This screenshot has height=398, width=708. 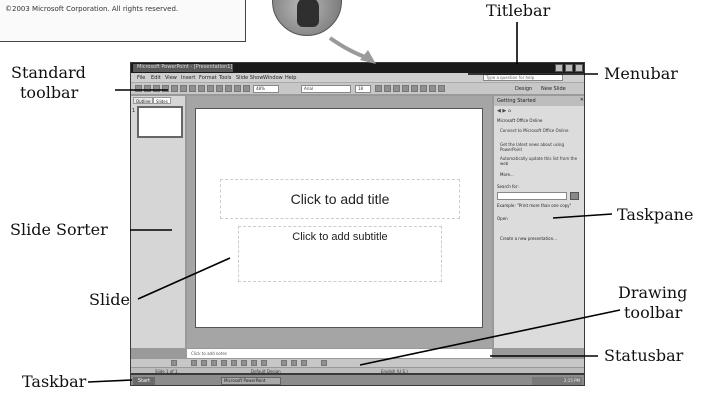 What do you see at coordinates (559, 68) in the screenshot?
I see `minimize-button` at bounding box center [559, 68].